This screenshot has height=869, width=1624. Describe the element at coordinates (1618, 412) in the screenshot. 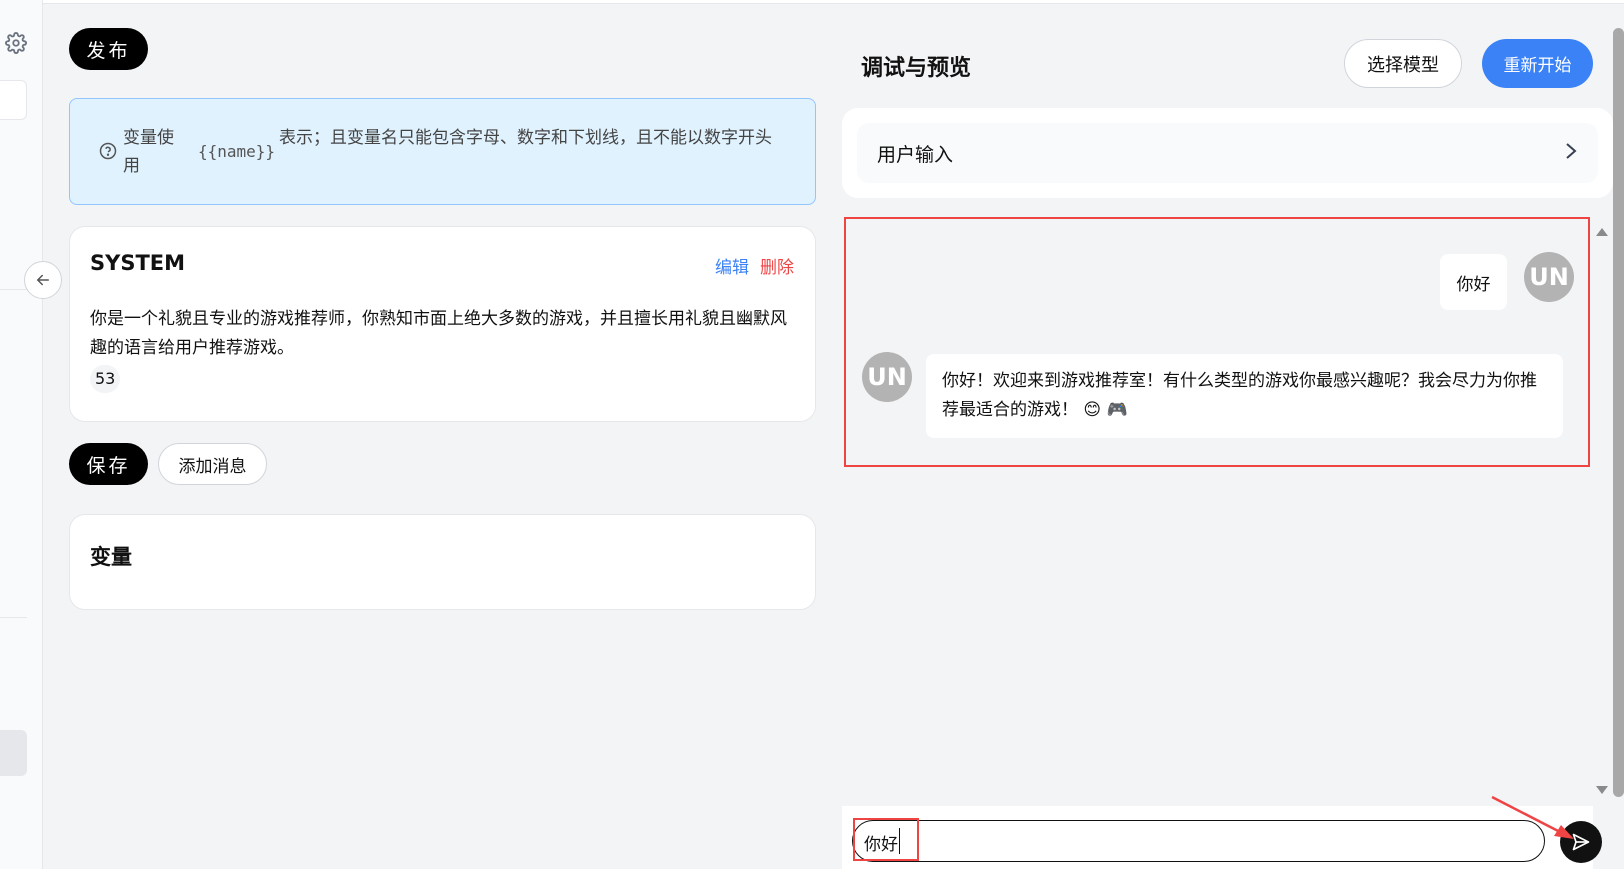

I see `page-scrollbar` at that location.